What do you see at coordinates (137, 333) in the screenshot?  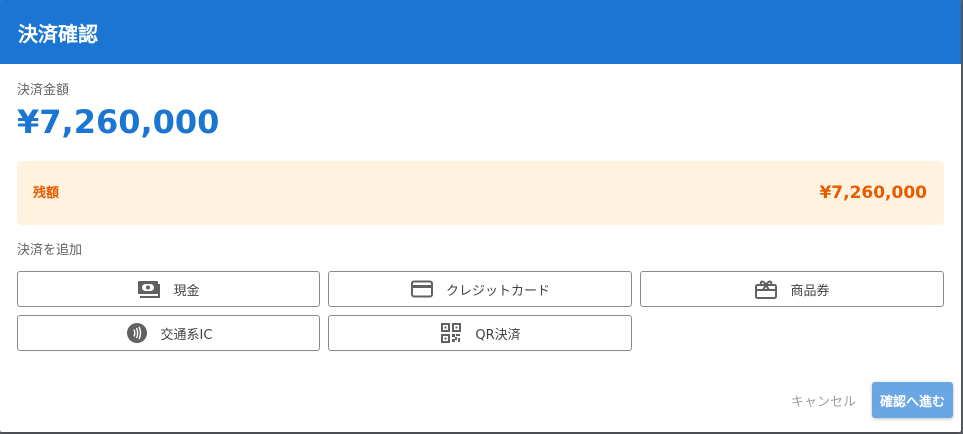 I see `contactless-icon` at bounding box center [137, 333].